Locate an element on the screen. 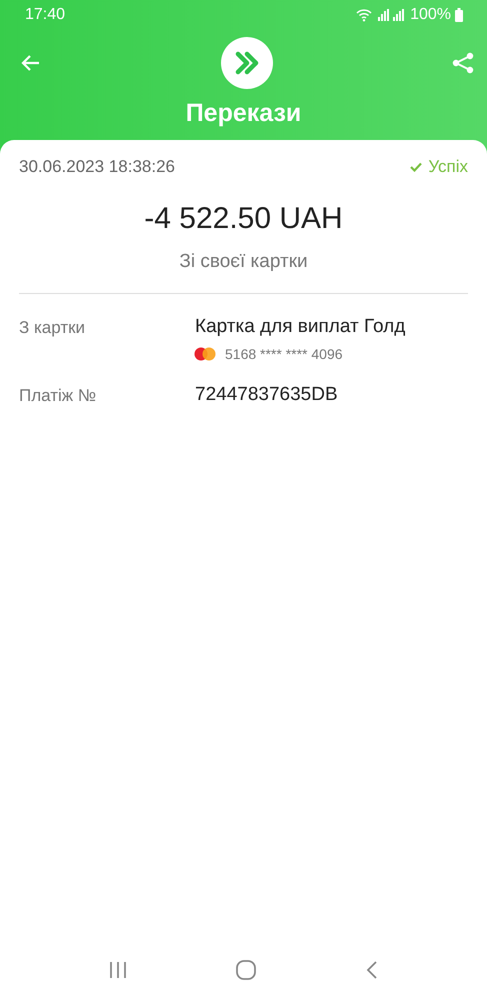  detail-value: Картка для виплат Голд is located at coordinates (300, 327).